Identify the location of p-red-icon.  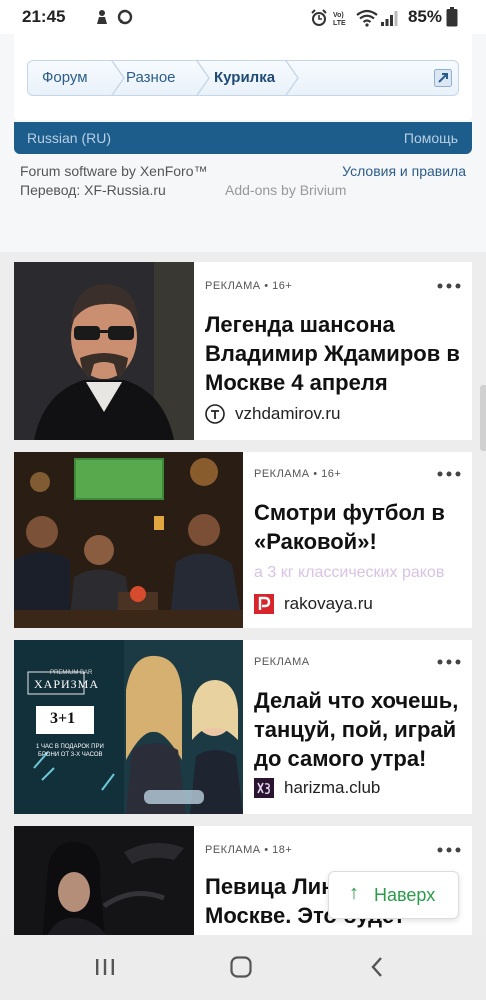
(264, 604).